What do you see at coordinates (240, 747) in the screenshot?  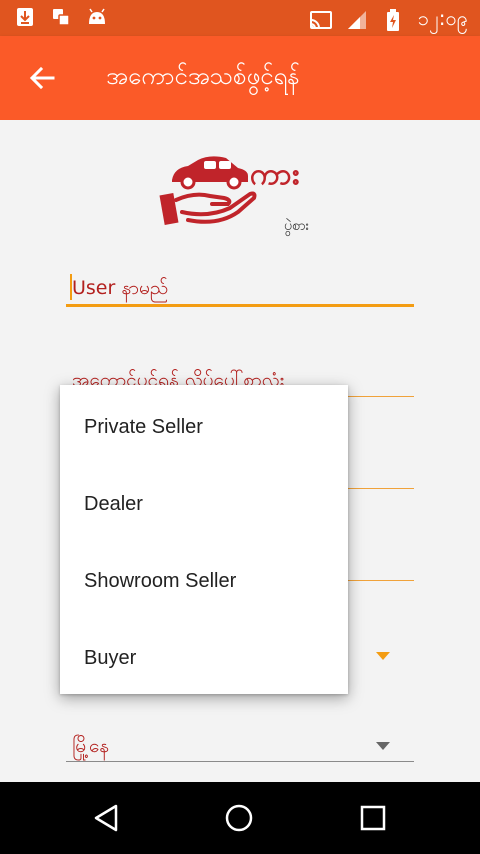 I see `city-dropdown: မြို့နေ` at bounding box center [240, 747].